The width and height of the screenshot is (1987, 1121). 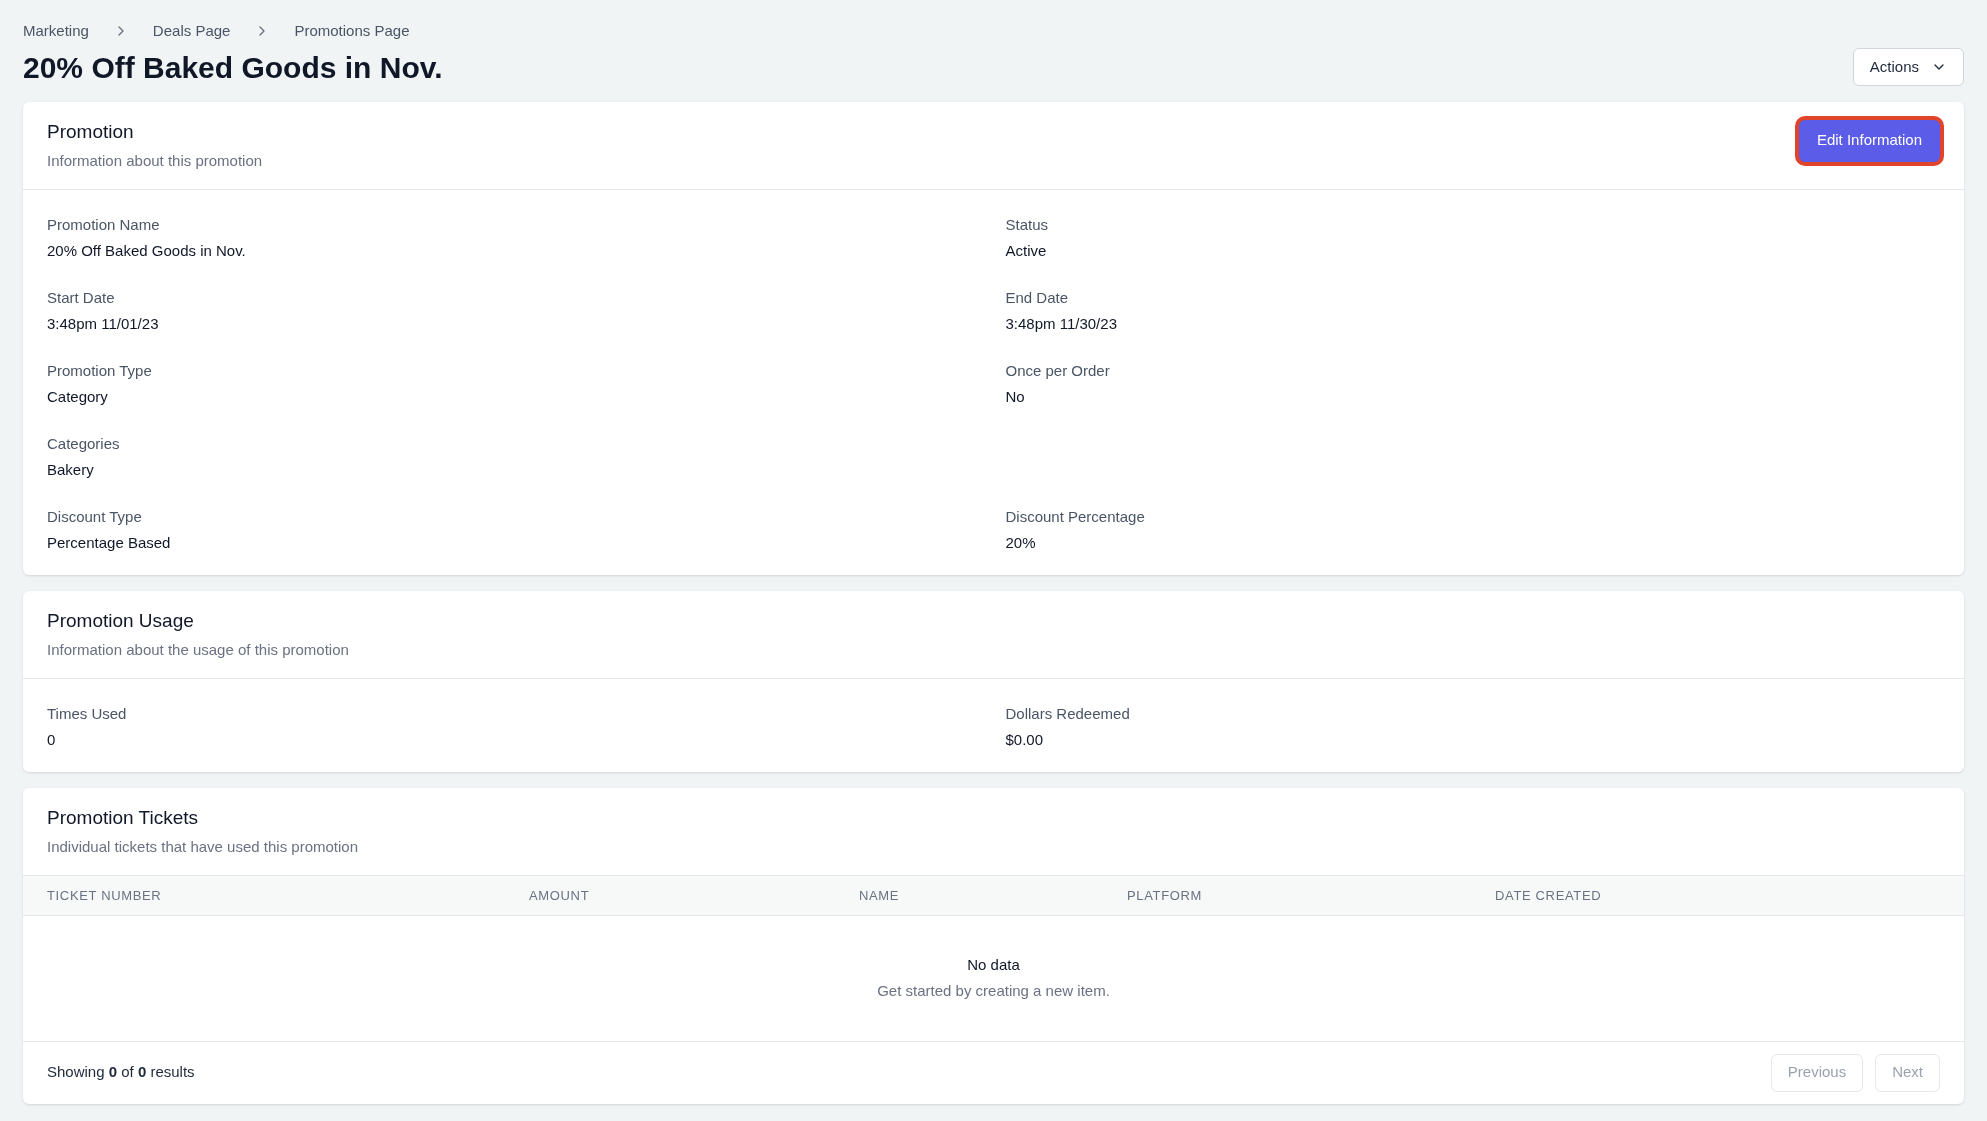 I want to click on empty-title: No data, so click(x=993, y=964).